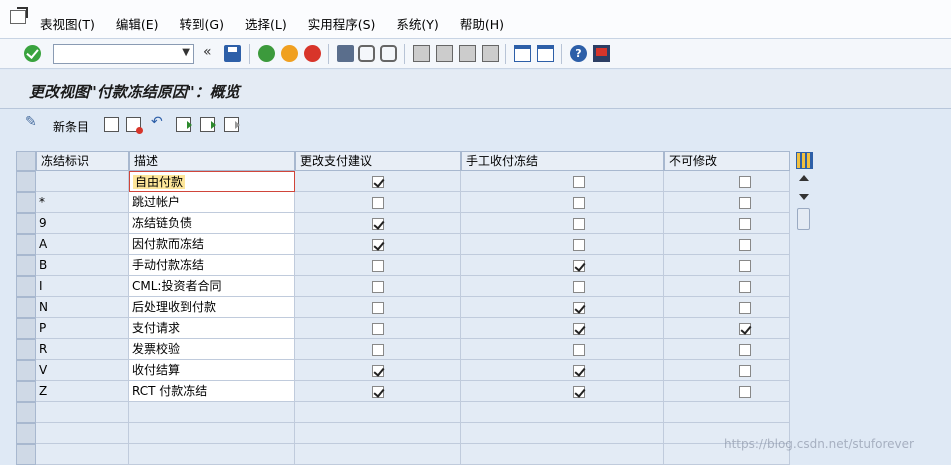 This screenshot has width=951, height=465. What do you see at coordinates (123, 54) in the screenshot?
I see `command-field: ▼` at bounding box center [123, 54].